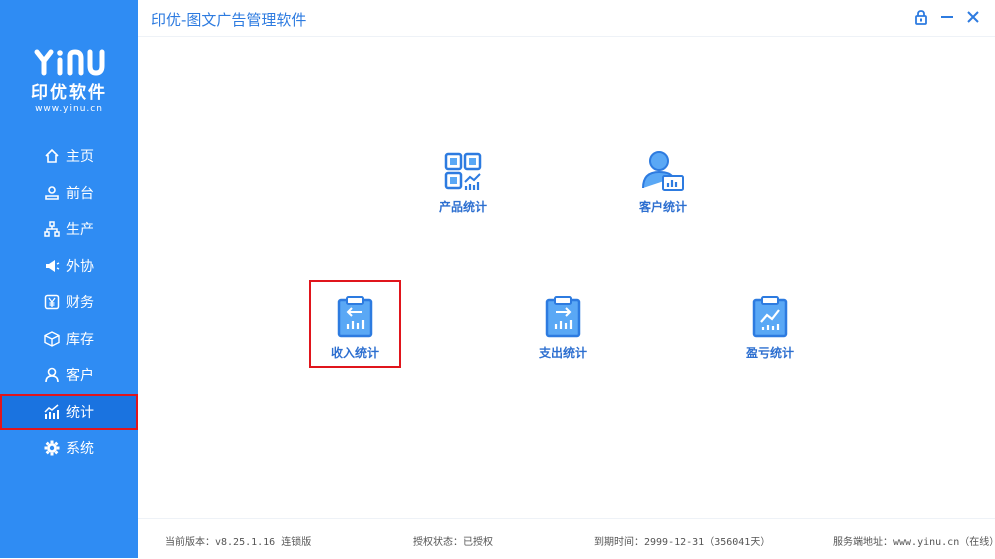  I want to click on home-icon, so click(52, 156).